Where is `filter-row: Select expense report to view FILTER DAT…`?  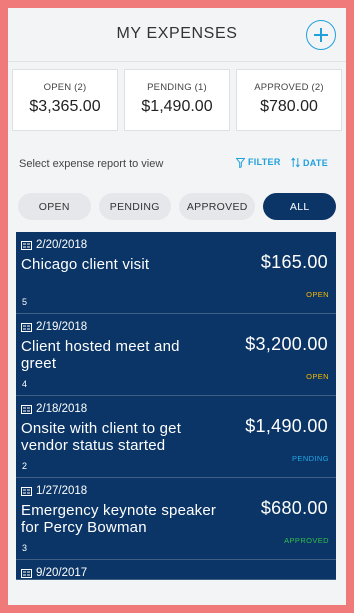
filter-row: Select expense report to view FILTER DAT… is located at coordinates (177, 164).